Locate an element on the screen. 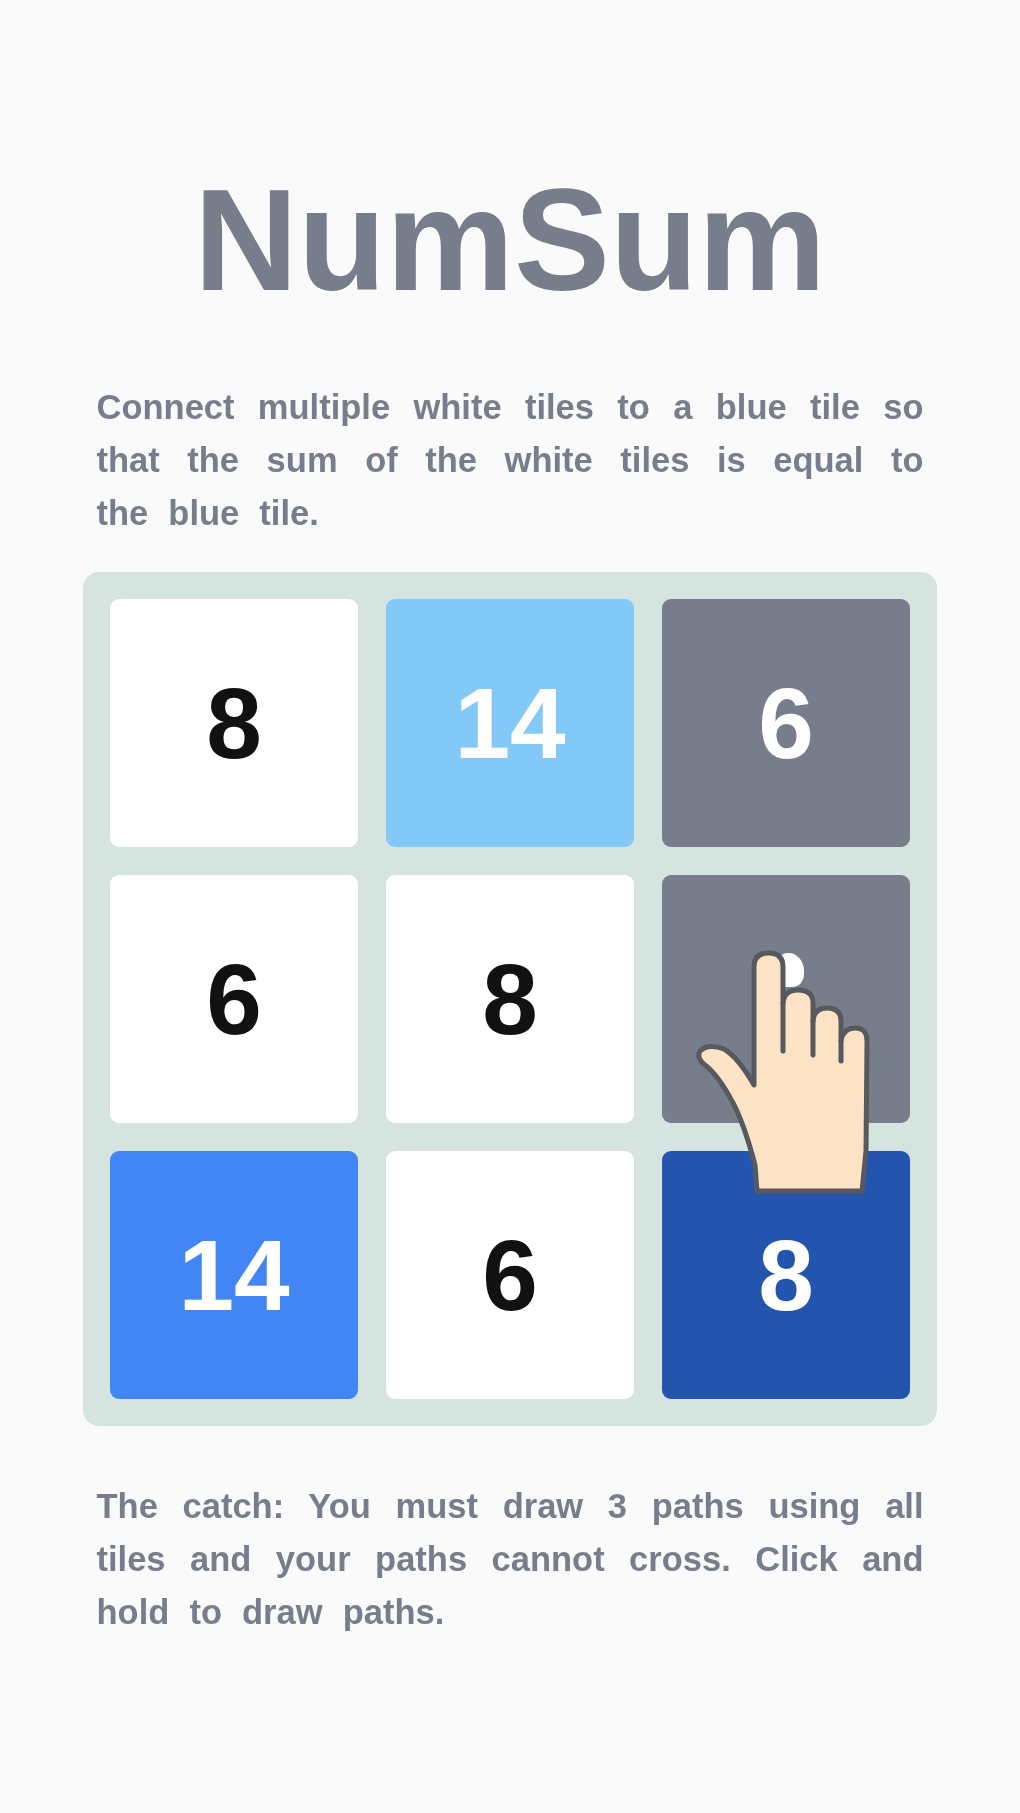 The width and height of the screenshot is (1020, 1813). grid-tile: 14 is located at coordinates (234, 1275).